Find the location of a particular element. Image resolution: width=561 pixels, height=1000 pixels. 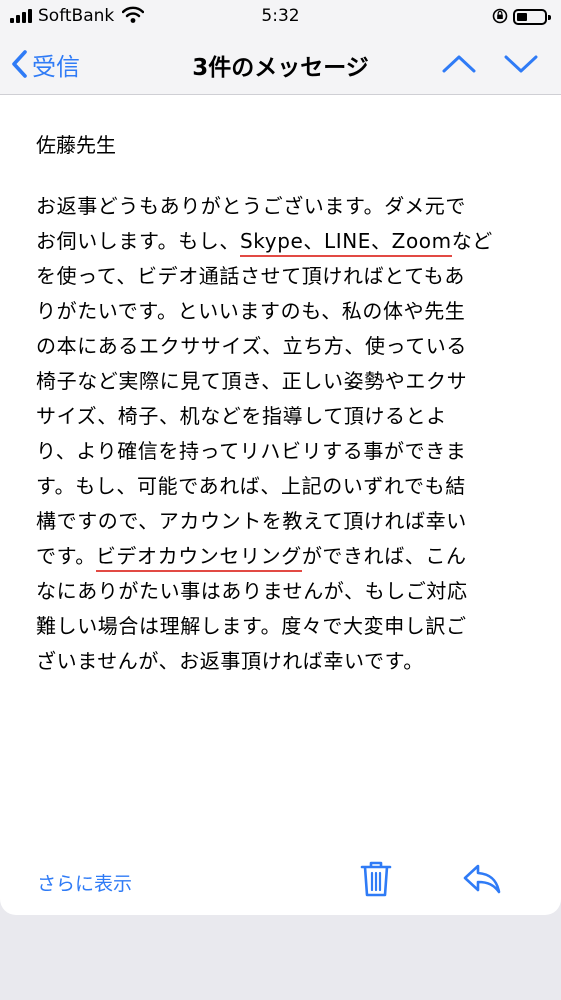

body-line: なにありがたい事はありませんが、もしご対応 is located at coordinates (283, 591).